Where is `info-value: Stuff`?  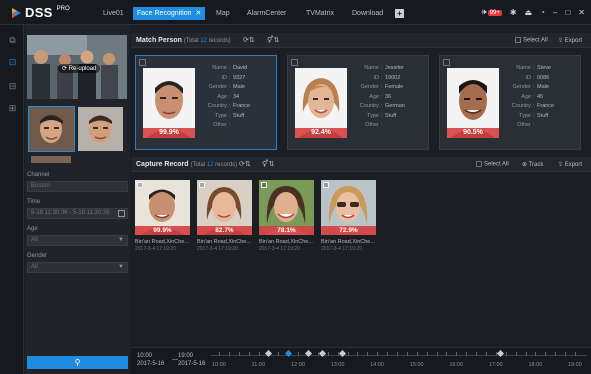 info-value: Stuff is located at coordinates (239, 115).